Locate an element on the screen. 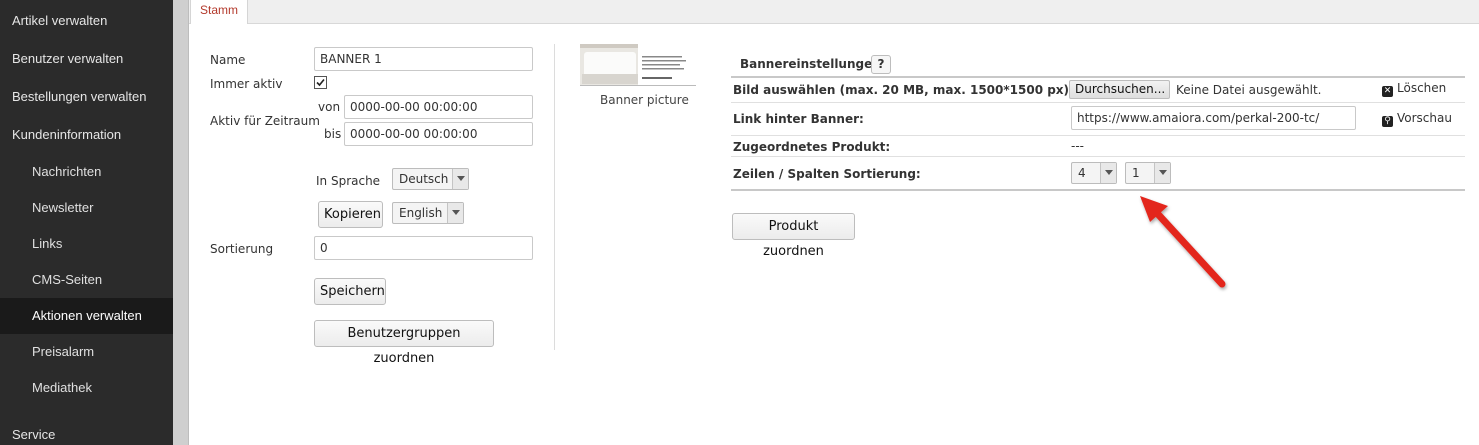 Image resolution: width=1479 pixels, height=445 pixels. zeitraum-label: Aktiv für Zeitraum is located at coordinates (265, 121).